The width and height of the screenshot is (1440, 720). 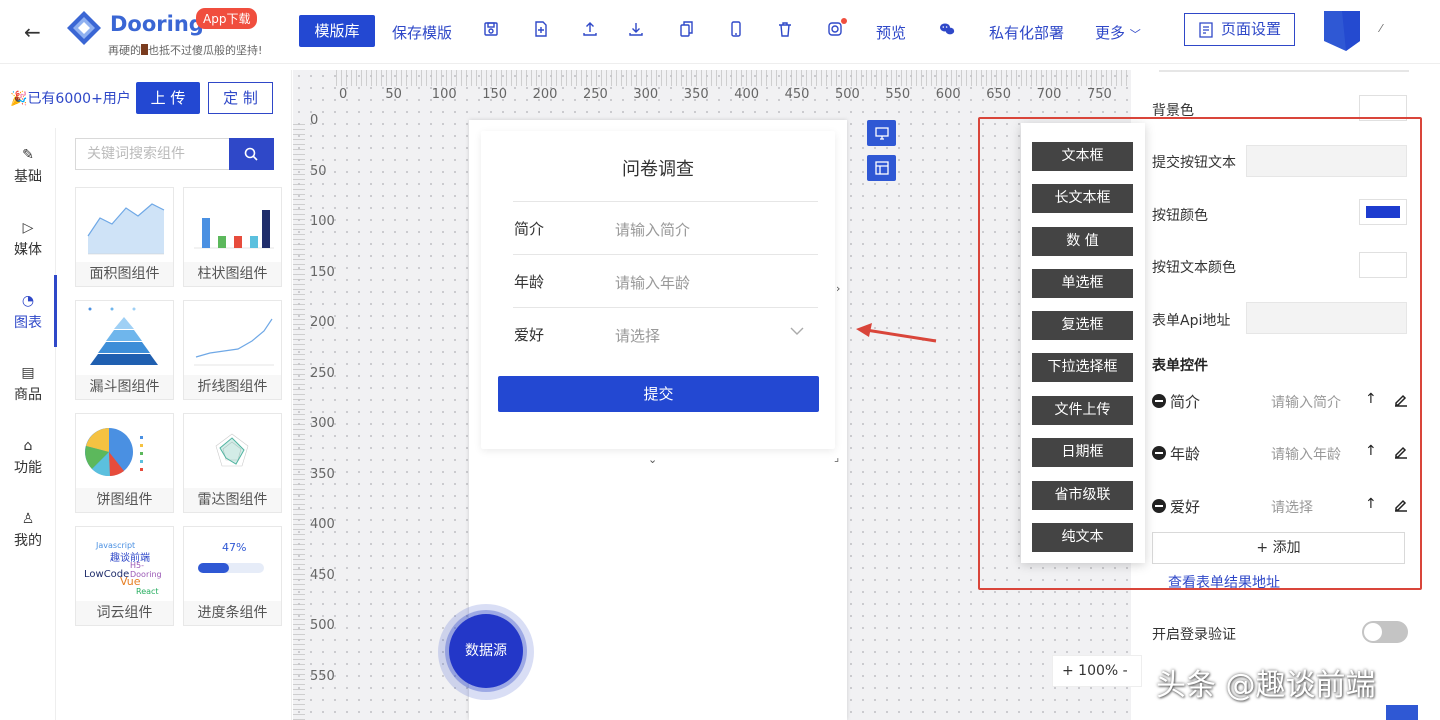 I want to click on layout-icon, so click(x=882, y=168).